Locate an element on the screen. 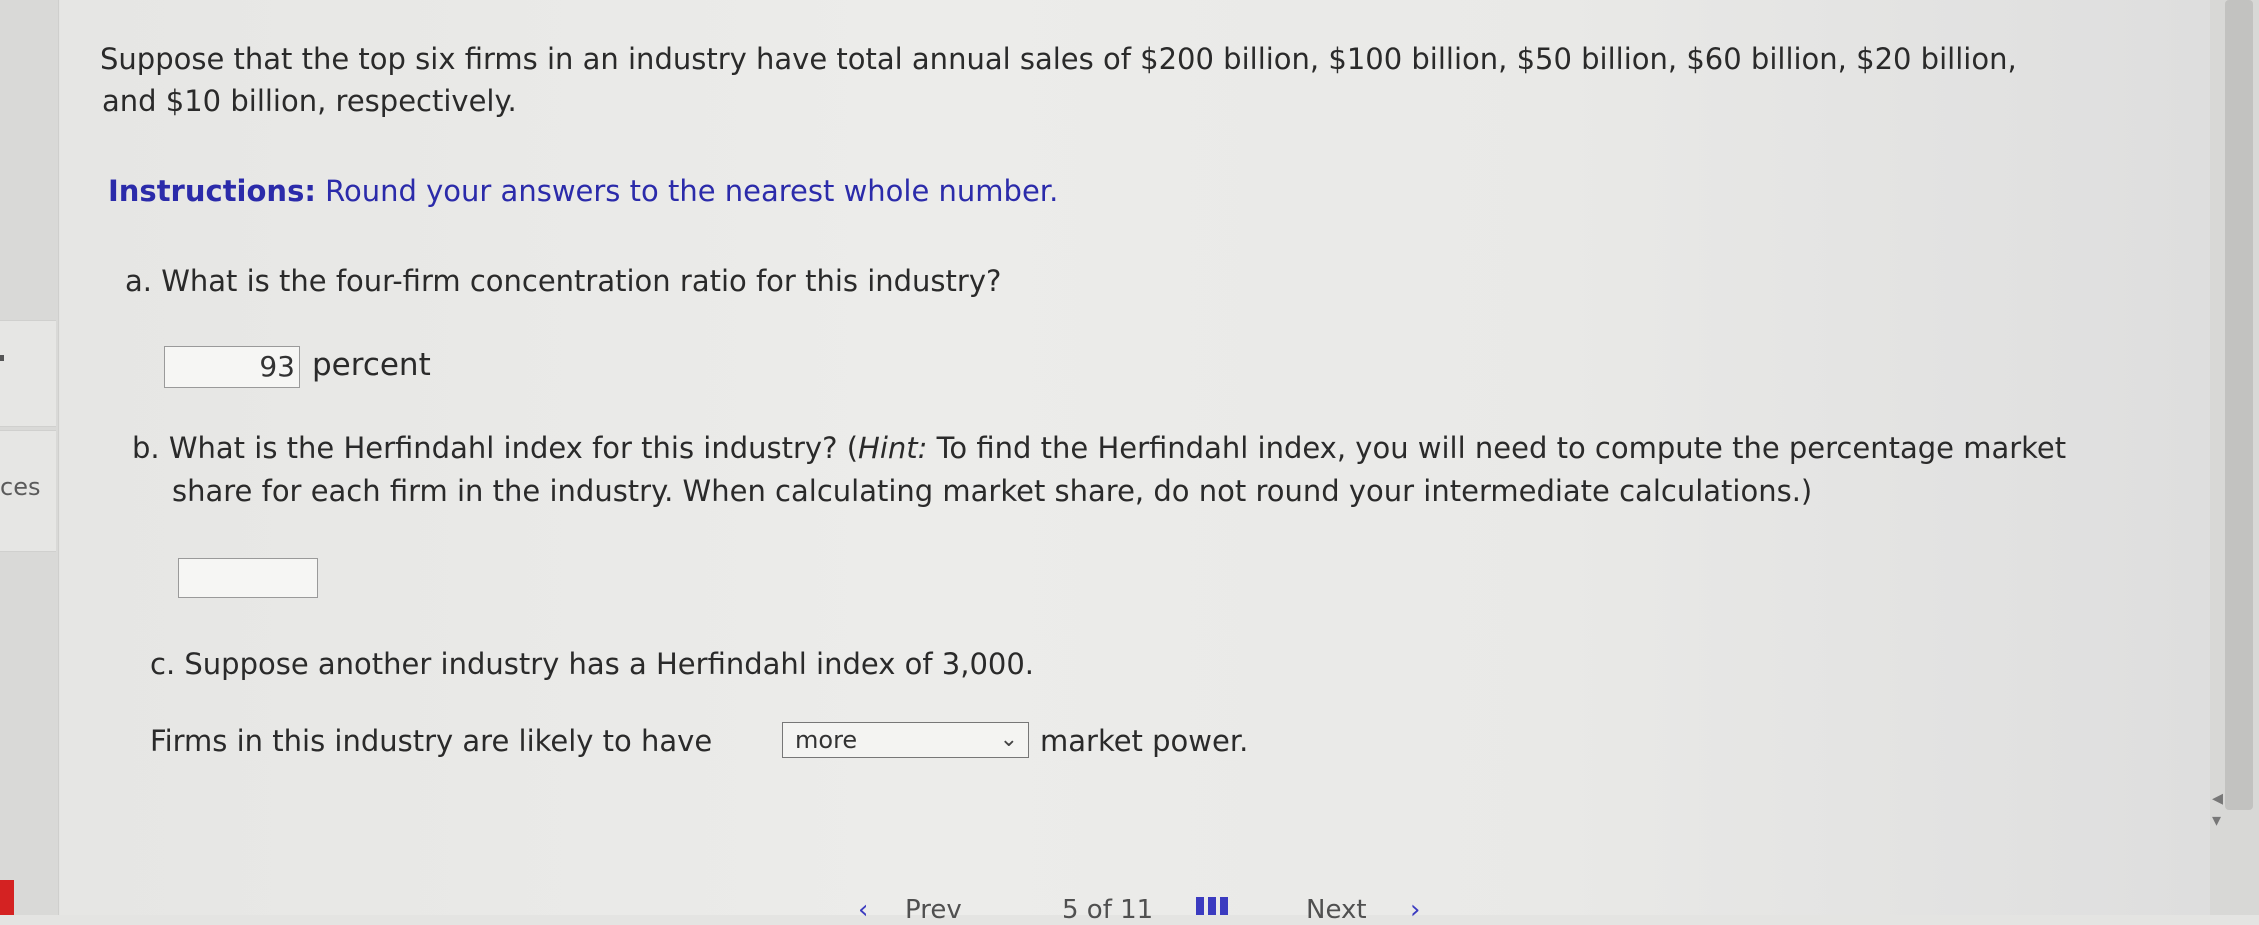 The height and width of the screenshot is (925, 2259). page-indicator: 5 of 11 is located at coordinates (1108, 910).